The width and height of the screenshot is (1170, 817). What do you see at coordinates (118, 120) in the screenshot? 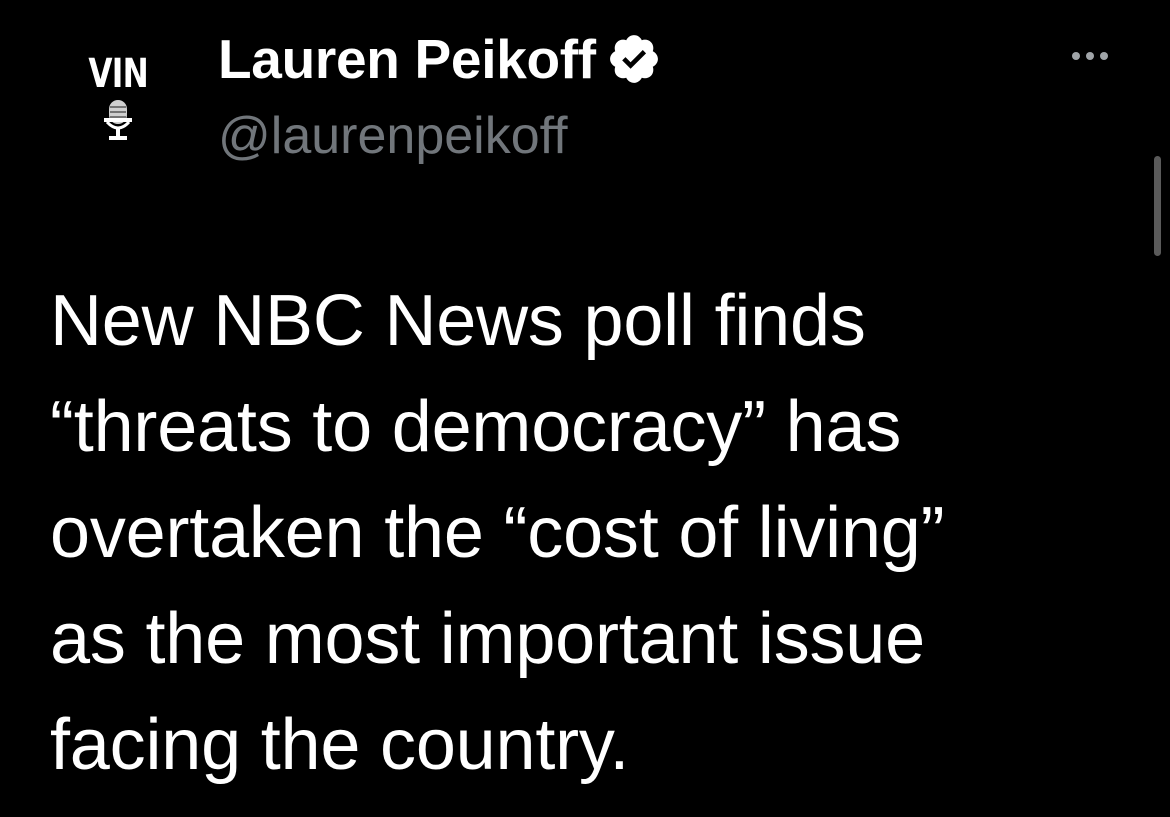
I see `microphone-icon` at bounding box center [118, 120].